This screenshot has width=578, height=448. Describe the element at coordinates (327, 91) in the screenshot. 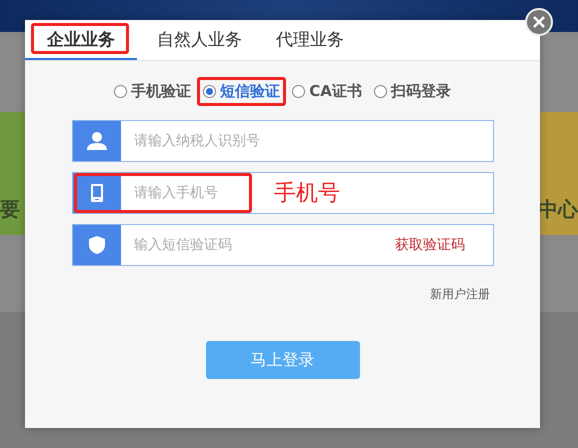

I see `radio-option: CA证书` at that location.